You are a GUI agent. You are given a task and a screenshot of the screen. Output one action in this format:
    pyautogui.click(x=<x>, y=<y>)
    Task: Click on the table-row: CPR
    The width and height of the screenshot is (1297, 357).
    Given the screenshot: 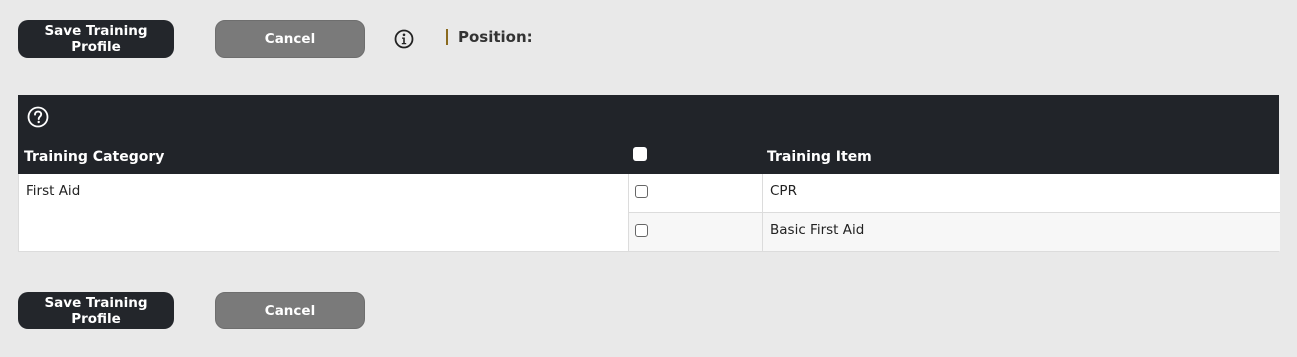 What is the action you would take?
    pyautogui.click(x=954, y=193)
    